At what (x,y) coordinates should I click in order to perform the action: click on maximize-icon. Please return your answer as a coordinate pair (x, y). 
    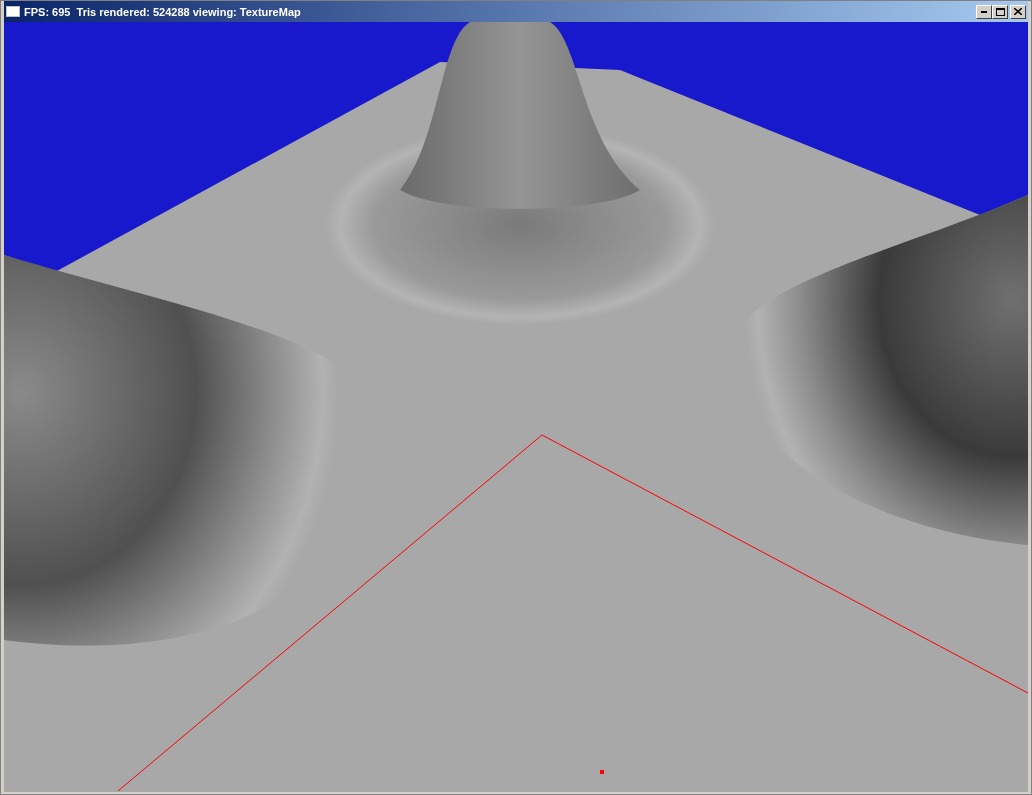
    Looking at the image, I should click on (1000, 11).